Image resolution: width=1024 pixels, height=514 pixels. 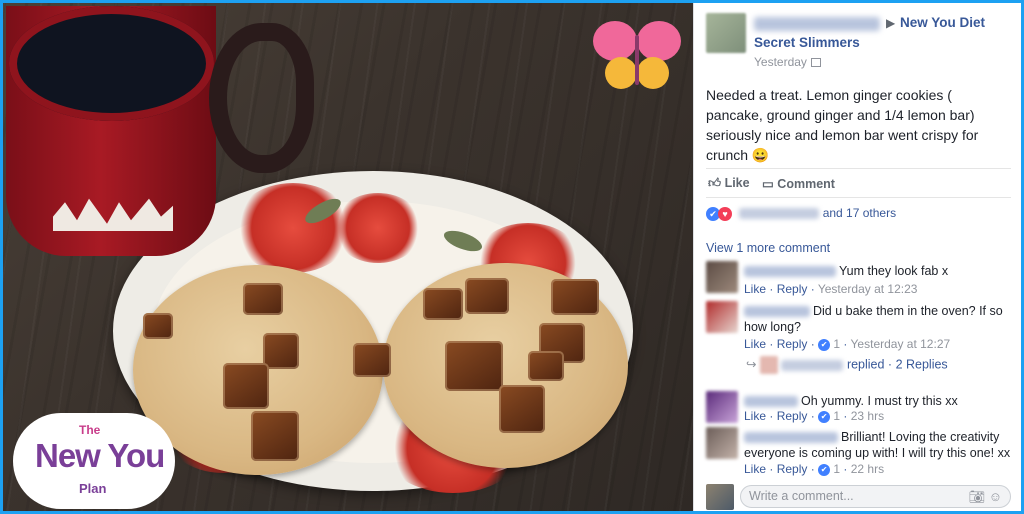 I want to click on logo-main: New You, so click(x=100, y=455).